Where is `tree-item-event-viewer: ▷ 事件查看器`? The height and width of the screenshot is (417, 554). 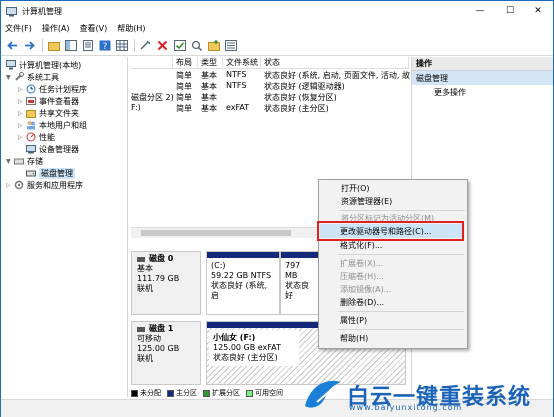
tree-item-event-viewer: ▷ 事件查看器 is located at coordinates (48, 101).